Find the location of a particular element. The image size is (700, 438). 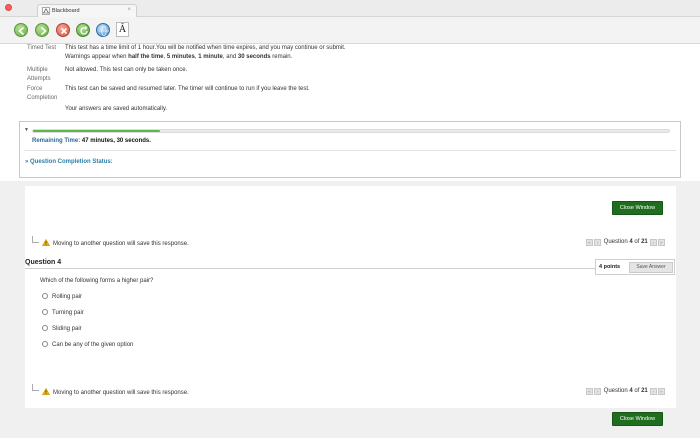

close-window-dot is located at coordinates (8, 7).